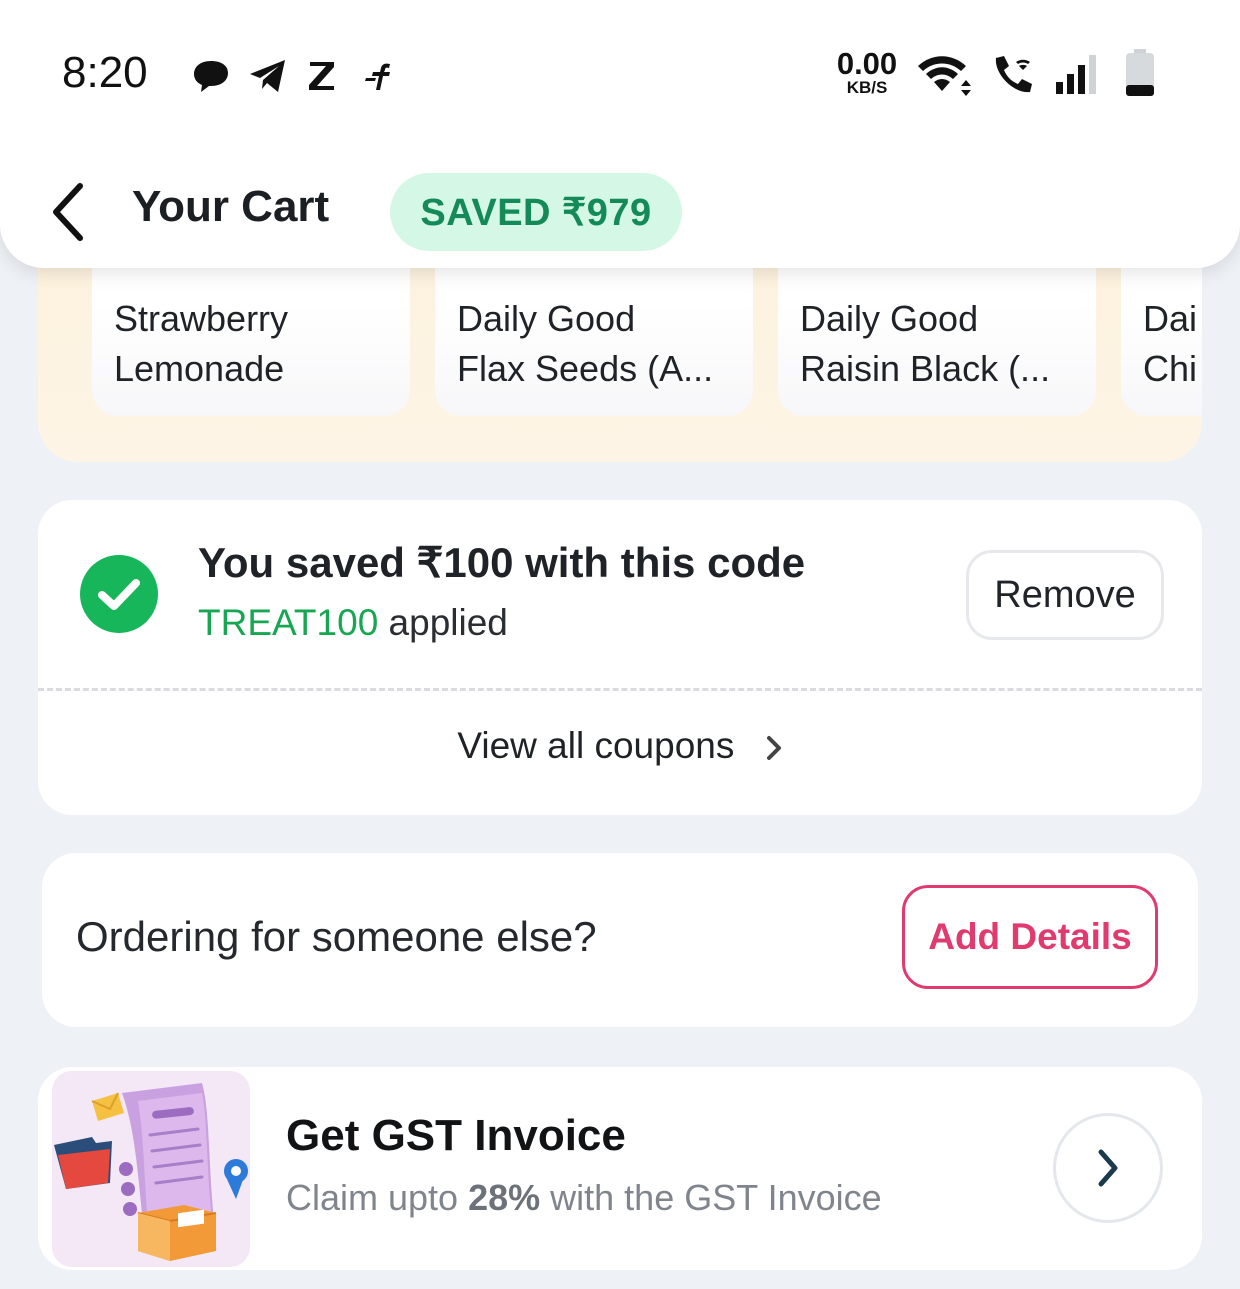 This screenshot has width=1240, height=1289. What do you see at coordinates (231, 206) in the screenshot?
I see `page-title: Your Cart` at bounding box center [231, 206].